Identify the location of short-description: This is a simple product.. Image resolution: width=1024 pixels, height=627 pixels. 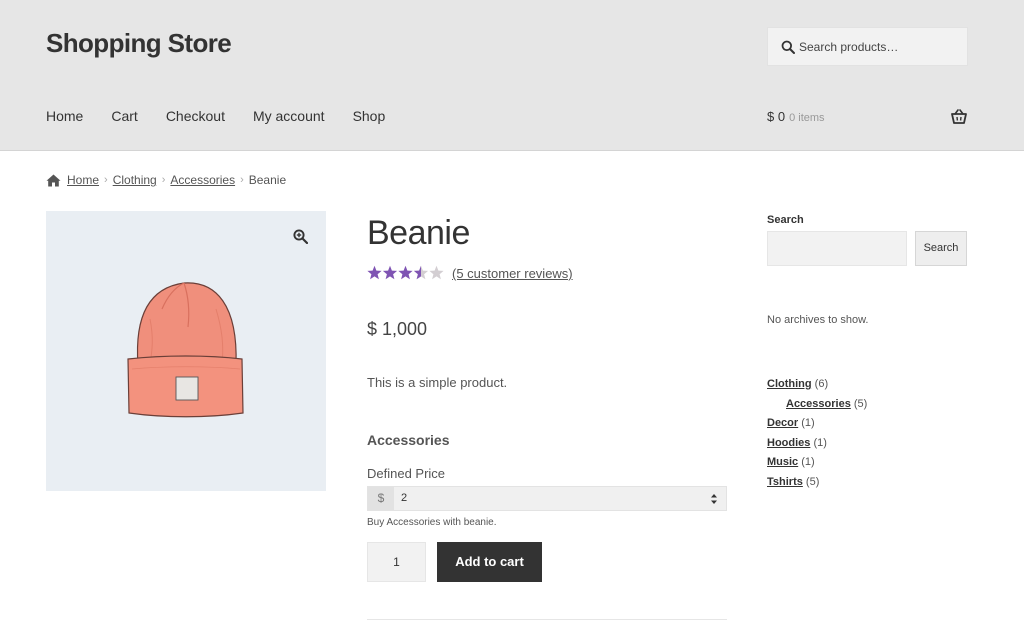
(437, 382).